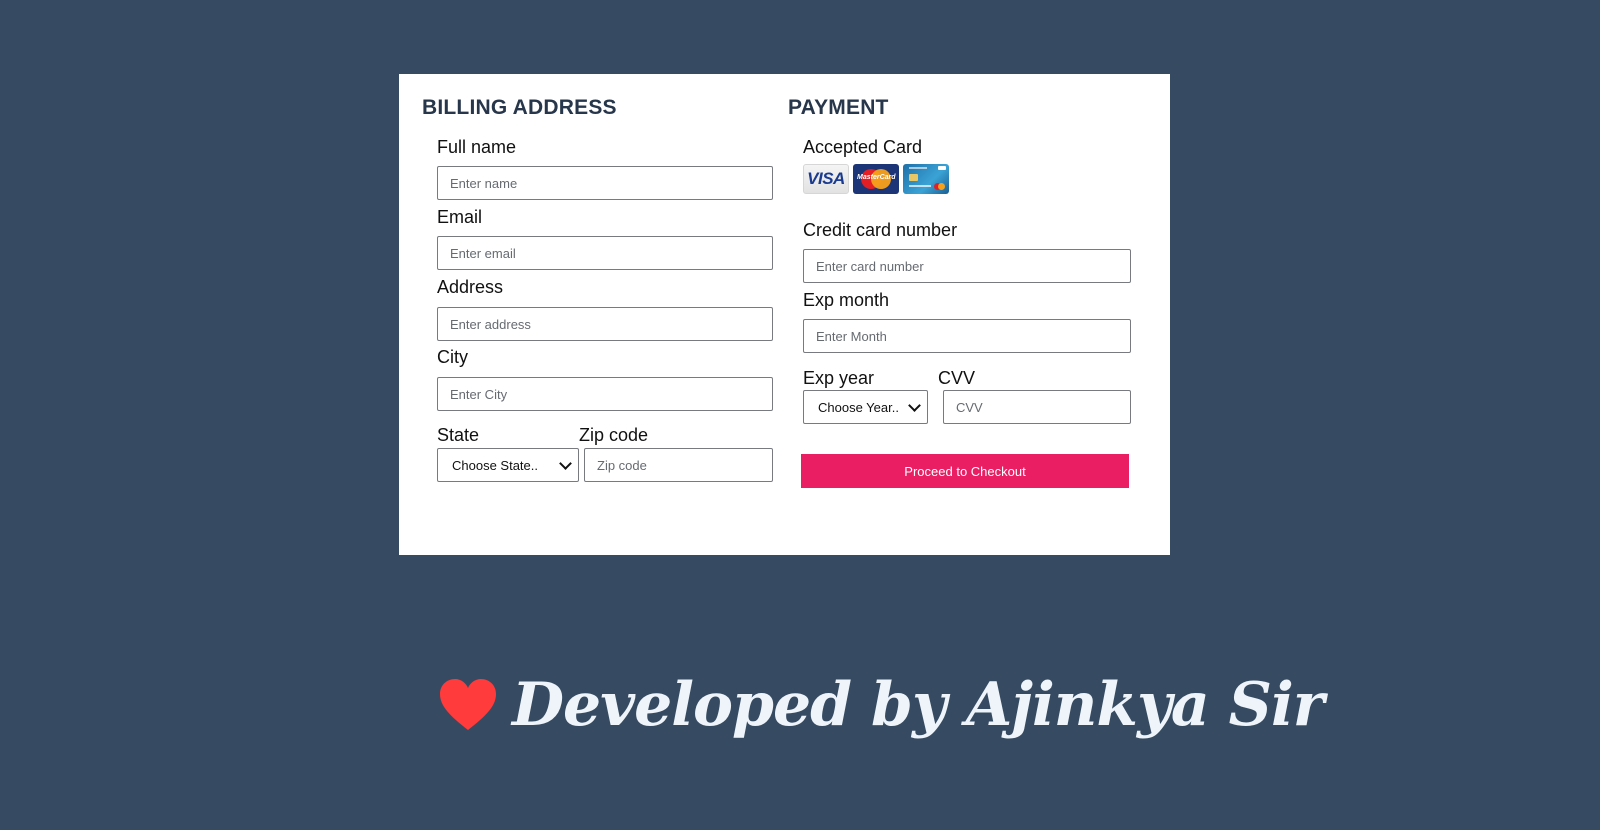 Image resolution: width=1600 pixels, height=830 pixels. I want to click on card-number-input, so click(967, 266).